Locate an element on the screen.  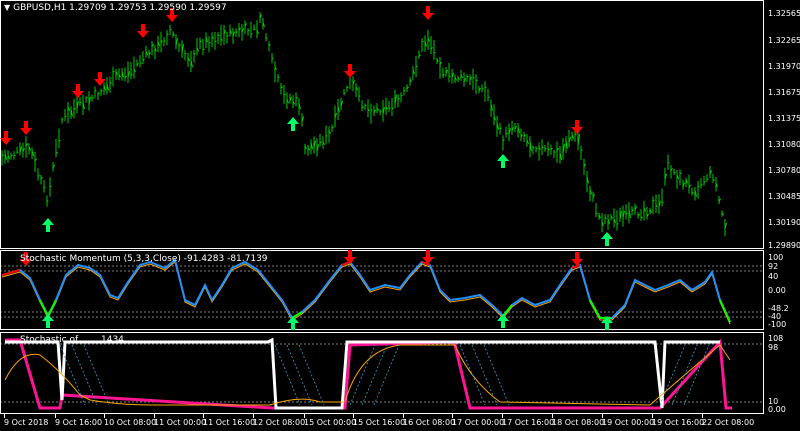
momentum-line is located at coordinates (366, 290).